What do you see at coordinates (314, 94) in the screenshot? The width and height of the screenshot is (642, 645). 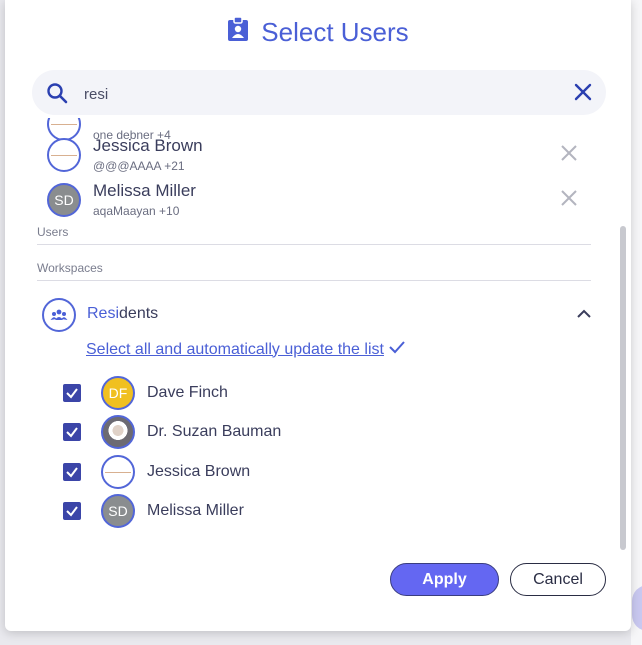 I see `search-input` at bounding box center [314, 94].